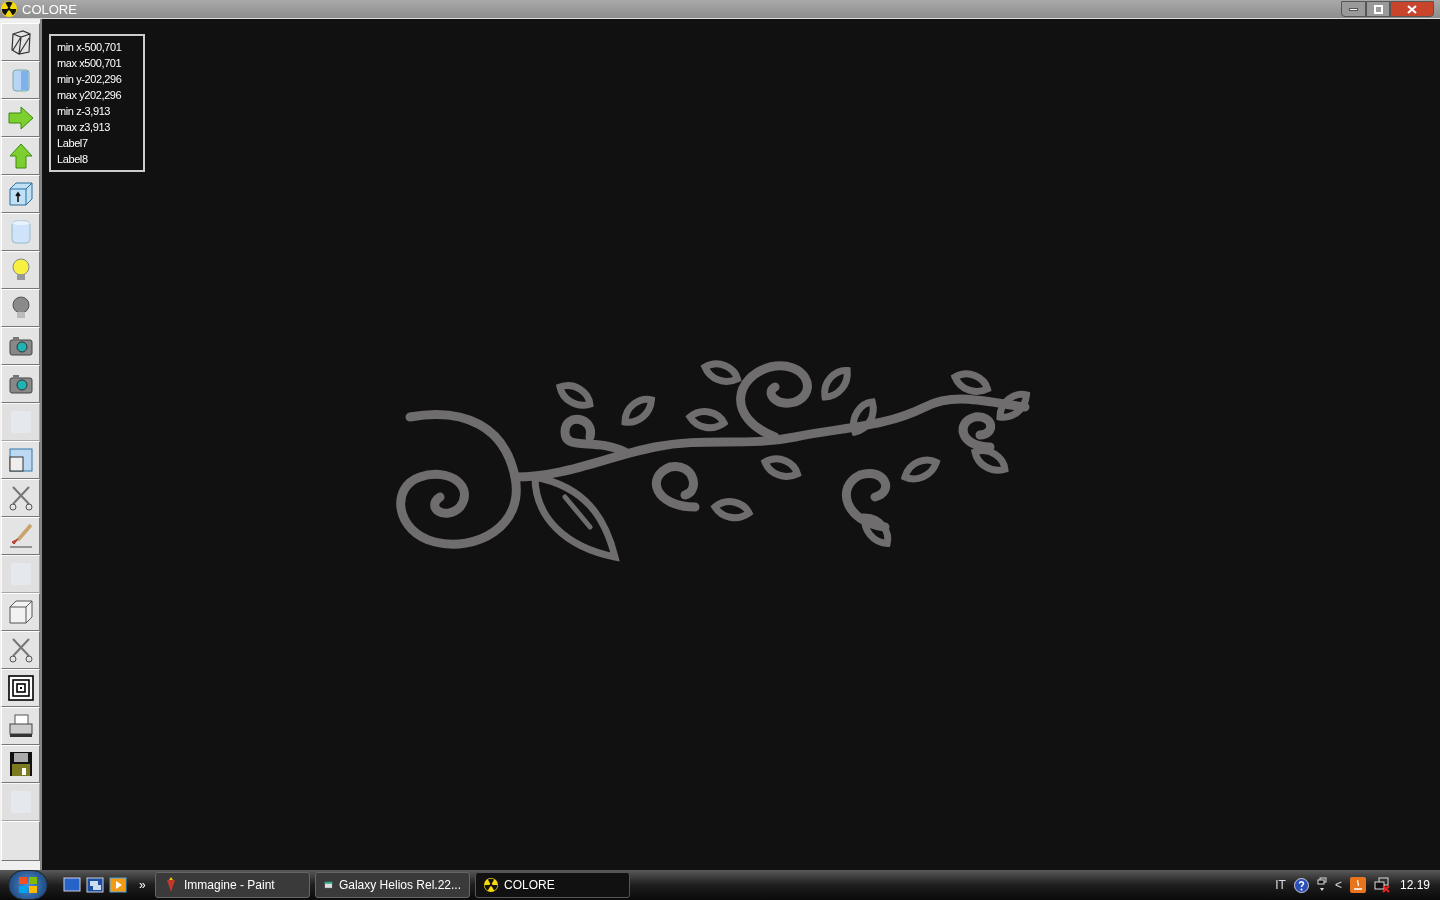  I want to click on switch-windows-icon, so click(95, 885).